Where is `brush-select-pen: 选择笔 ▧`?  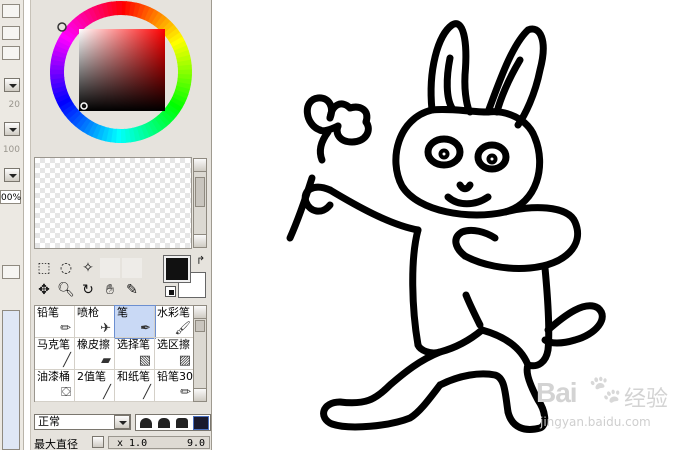 brush-select-pen: 选择笔 ▧ is located at coordinates (135, 354).